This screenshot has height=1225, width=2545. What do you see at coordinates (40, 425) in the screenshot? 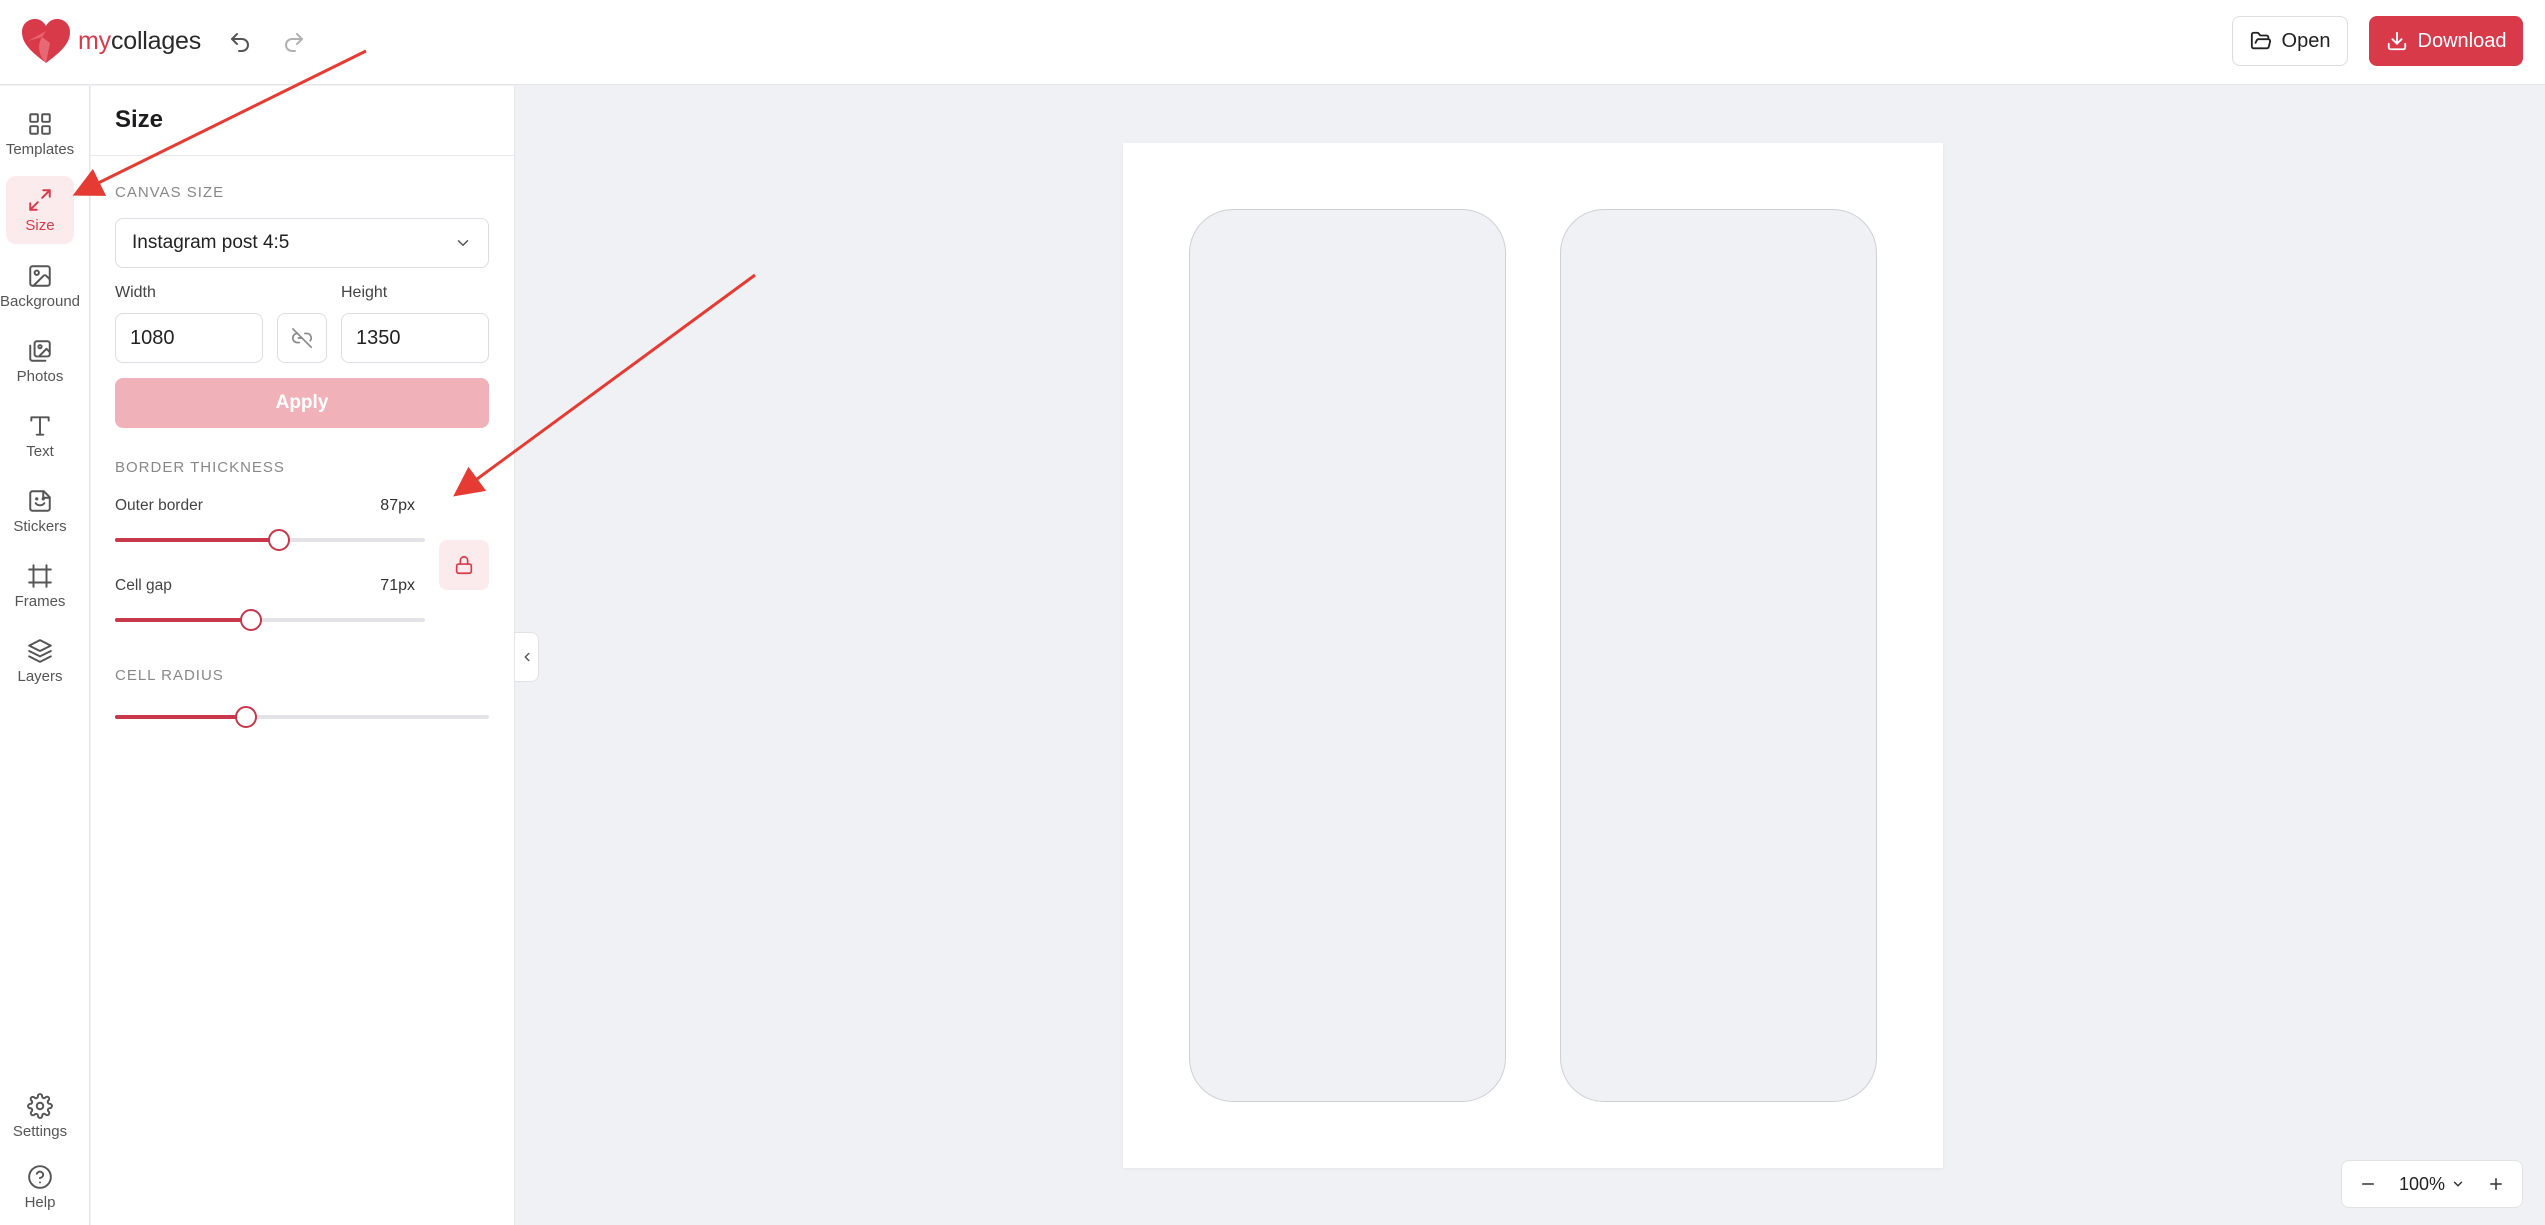
I see `text-icon` at bounding box center [40, 425].